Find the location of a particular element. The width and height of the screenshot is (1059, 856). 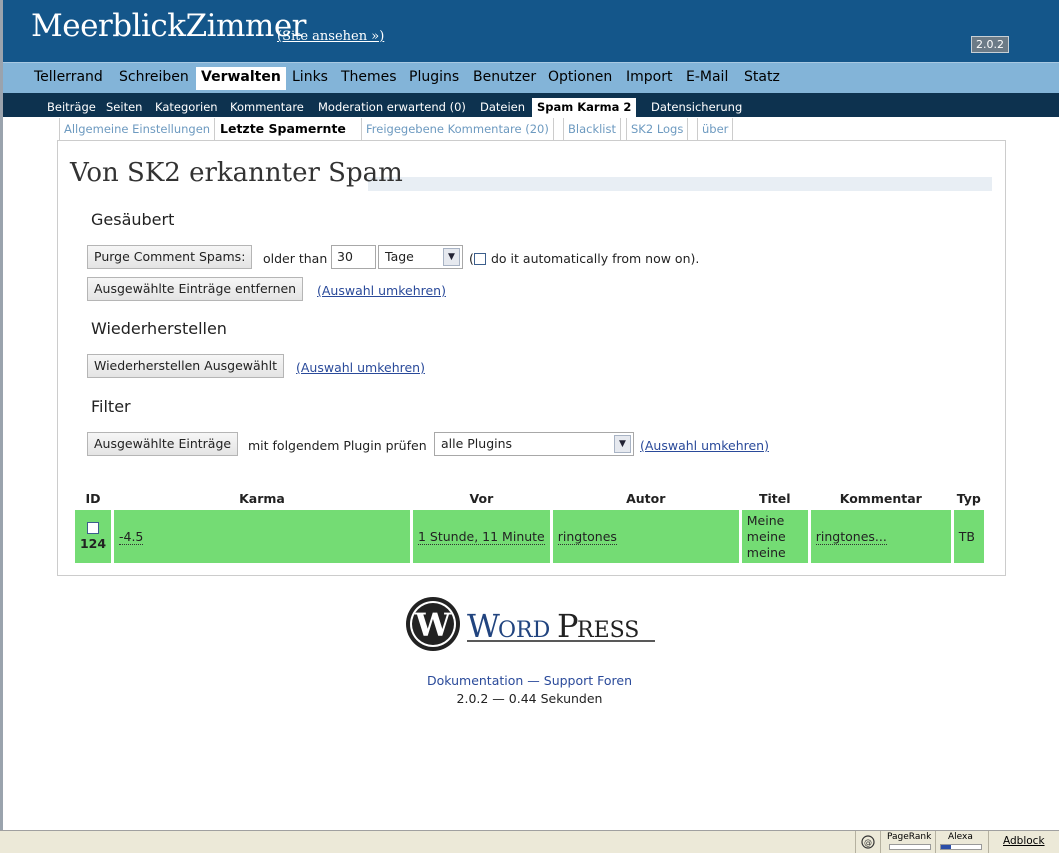

footer-version: 2.0.2 — 0.44 Sekunden is located at coordinates (529, 698).